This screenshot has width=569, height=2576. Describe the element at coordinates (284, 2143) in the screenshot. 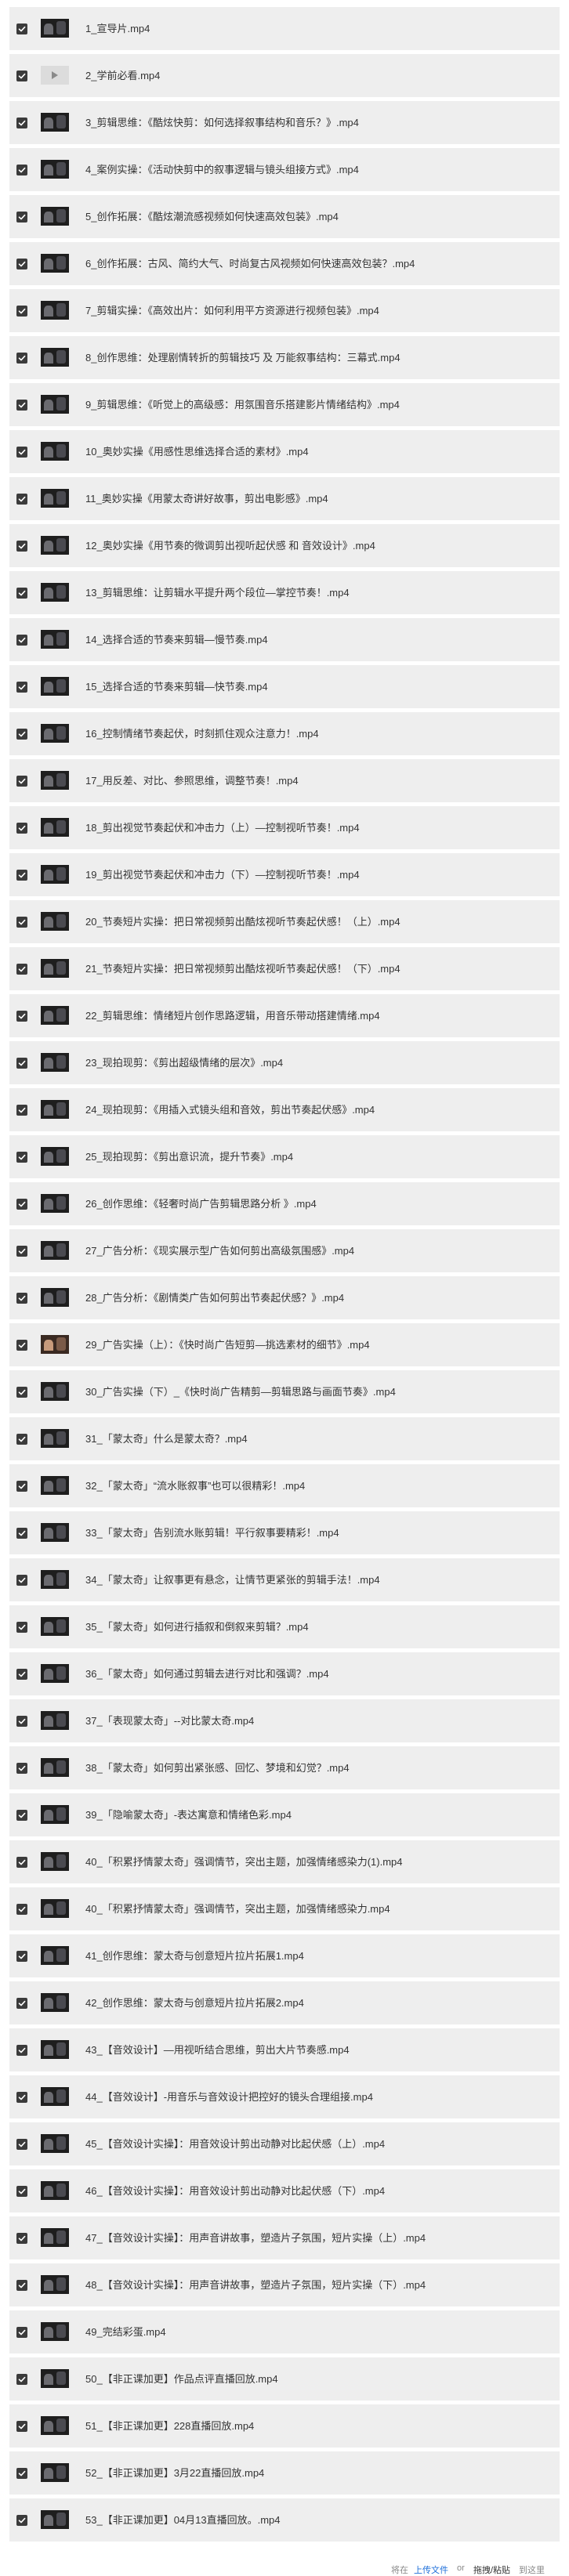

I see `file-row: 45_【音效设计实操】：用音效设计剪出动静对比起伏感（上）.mp4` at that location.